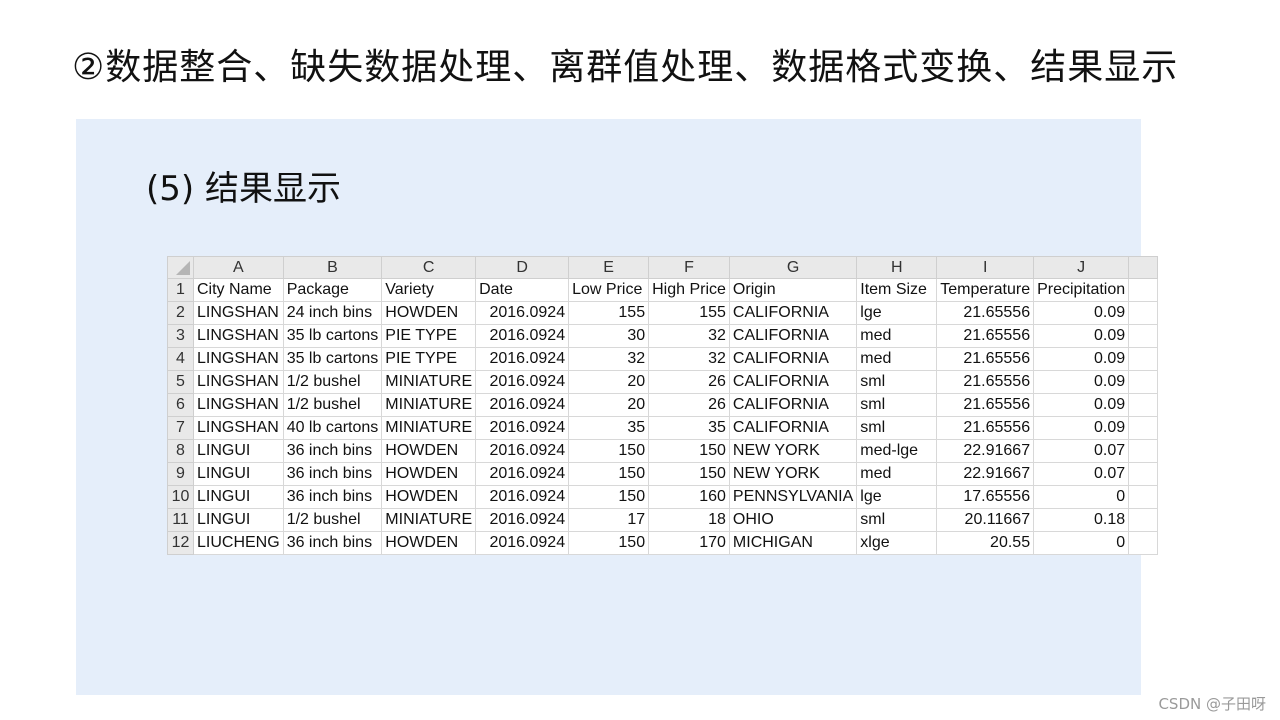 Image resolution: width=1280 pixels, height=720 pixels. Describe the element at coordinates (609, 313) in the screenshot. I see `table-cell: 155` at that location.